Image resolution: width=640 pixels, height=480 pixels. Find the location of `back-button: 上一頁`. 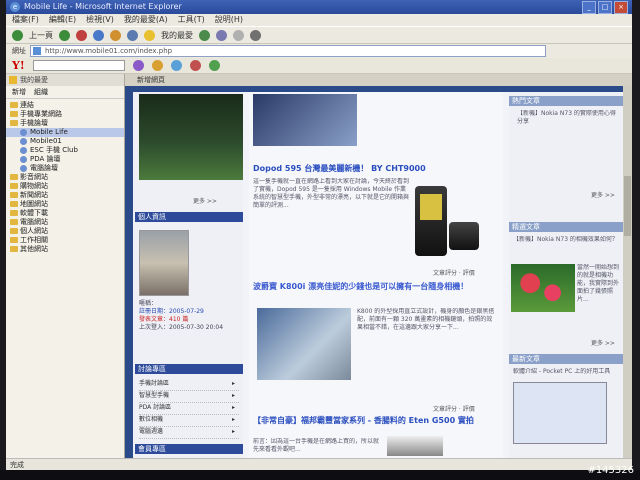

back-button: 上一頁 is located at coordinates (41, 35).